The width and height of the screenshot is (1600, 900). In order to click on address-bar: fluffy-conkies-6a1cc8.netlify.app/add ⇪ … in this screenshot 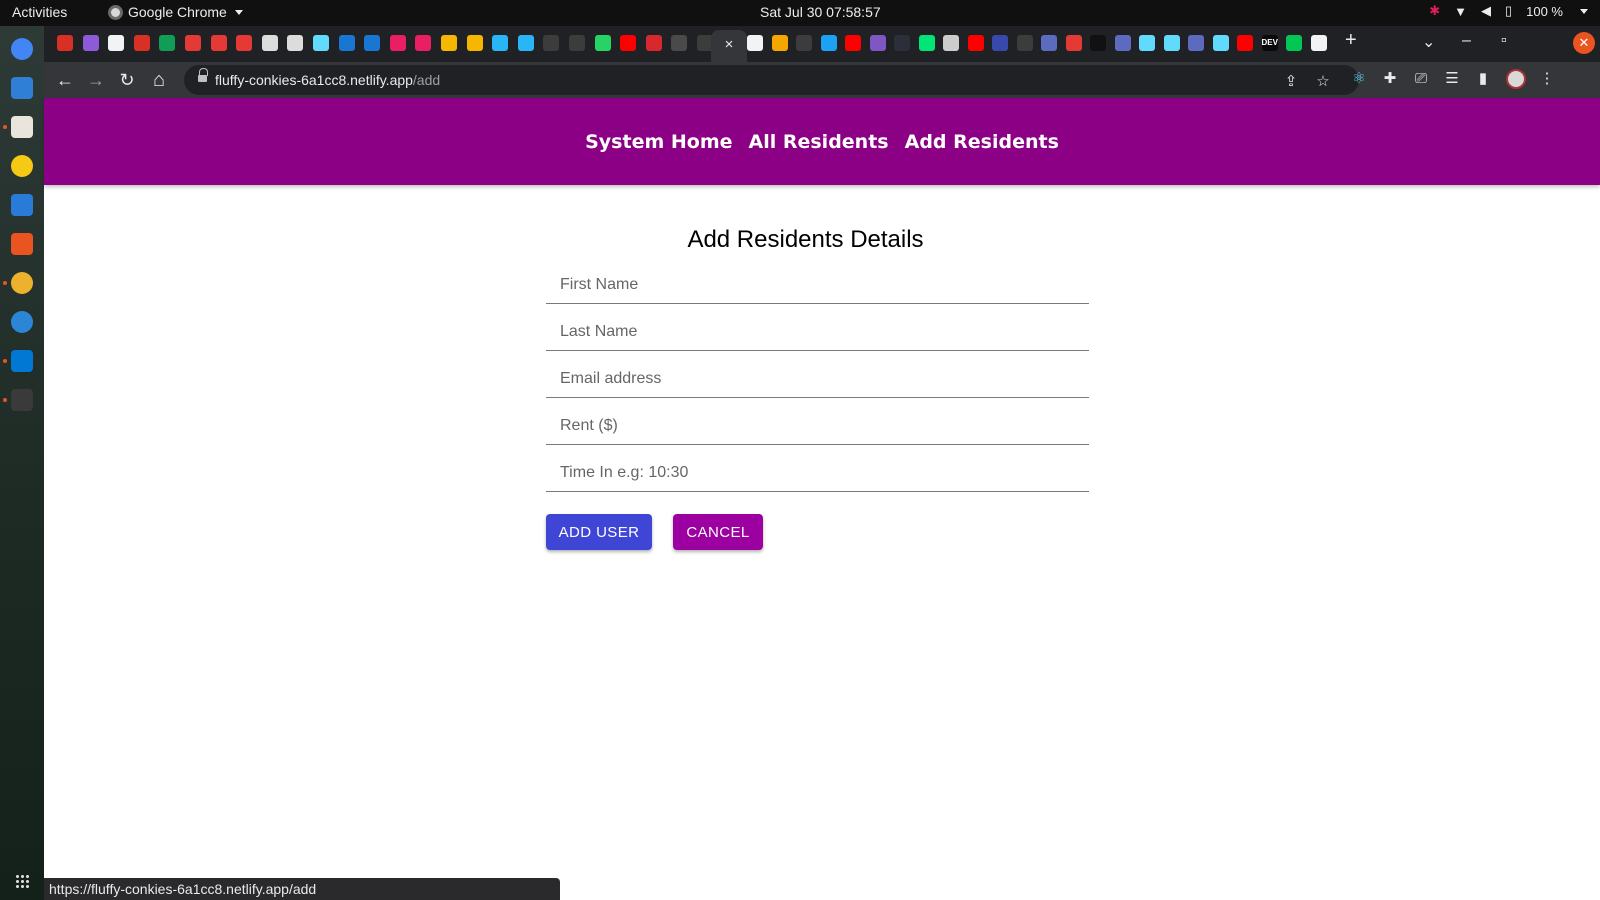, I will do `click(771, 80)`.